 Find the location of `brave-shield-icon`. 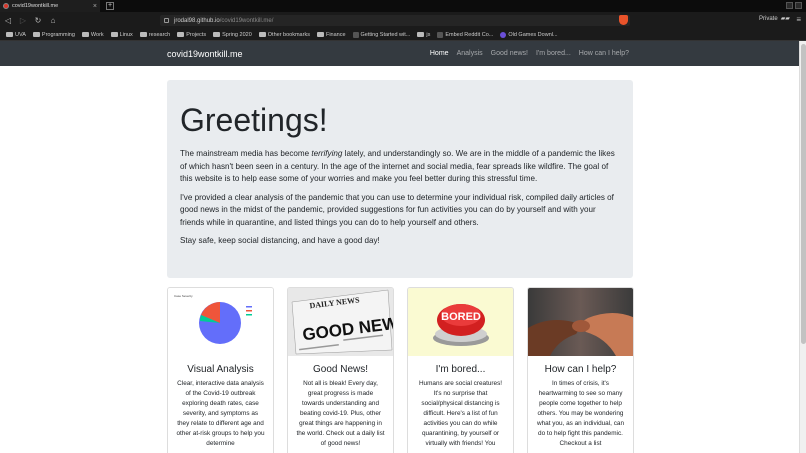

brave-shield-icon is located at coordinates (623, 20).